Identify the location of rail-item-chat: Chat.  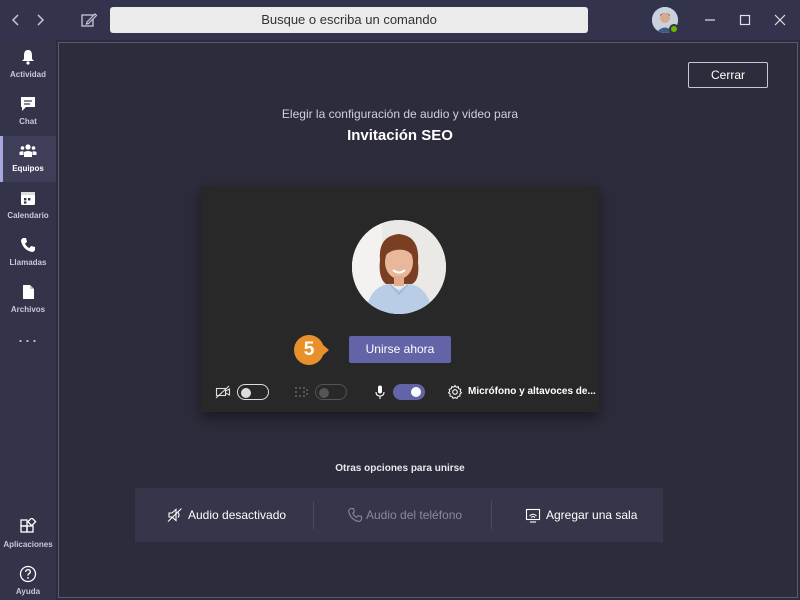
(28, 112).